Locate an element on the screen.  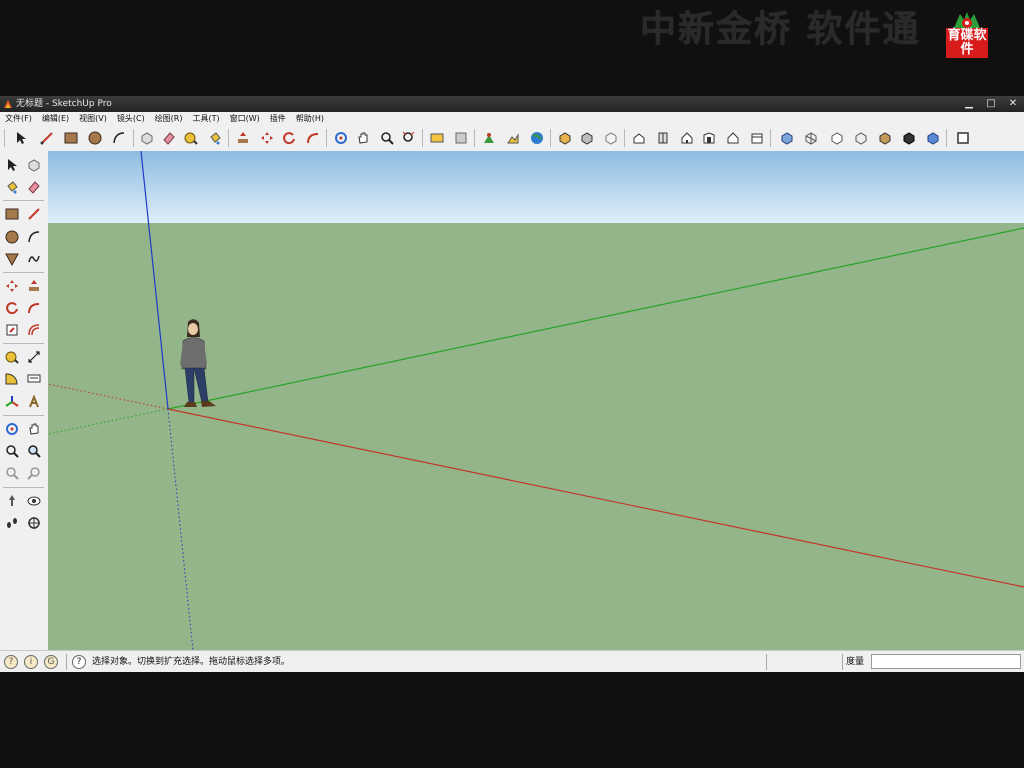
view-top-icon is located at coordinates (663, 138).